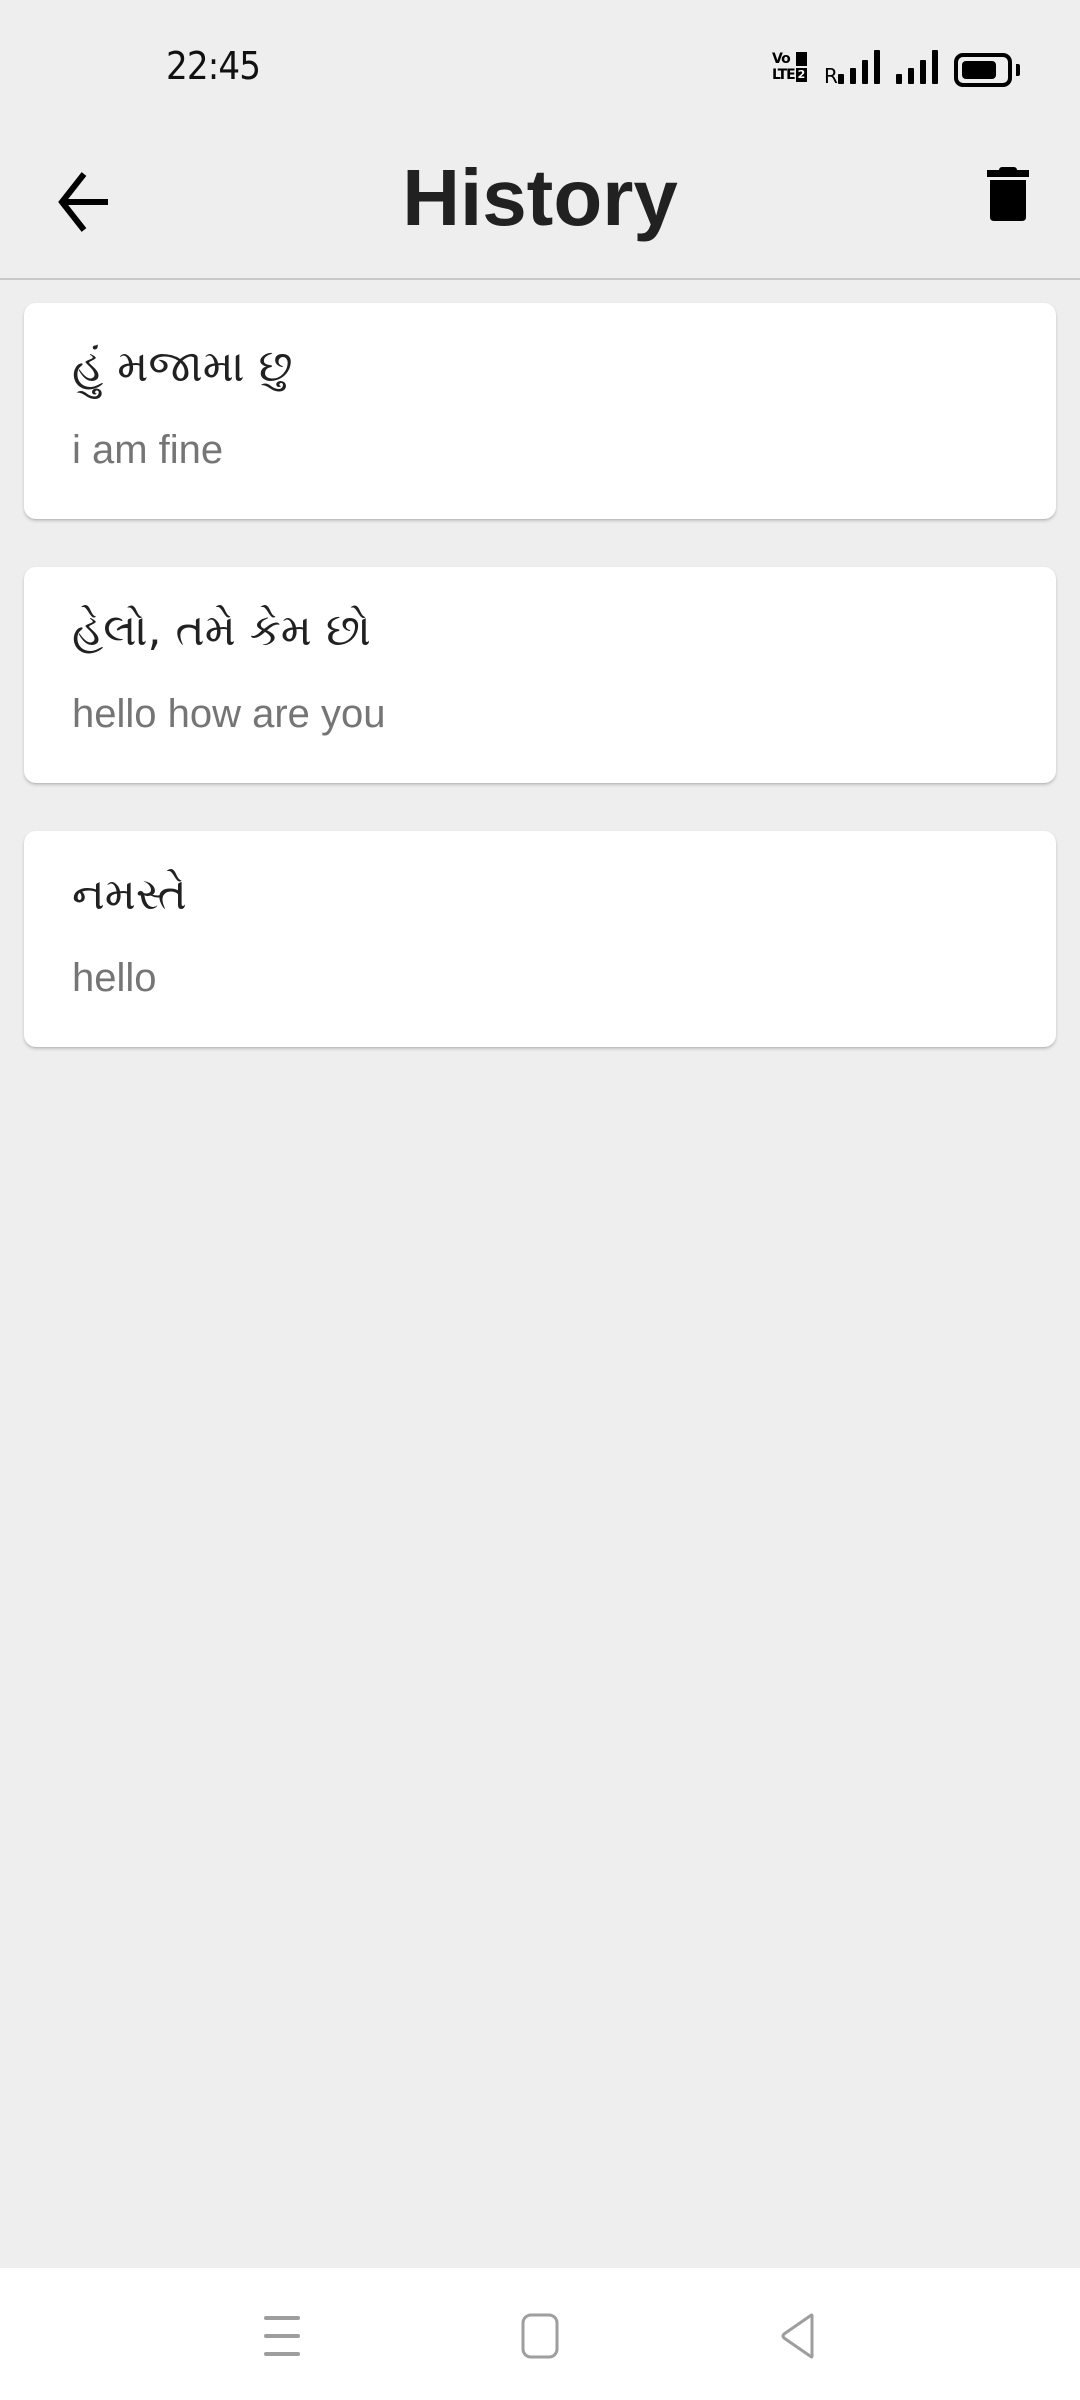 This screenshot has height=2400, width=1080. I want to click on recents-button, so click(282, 2336).